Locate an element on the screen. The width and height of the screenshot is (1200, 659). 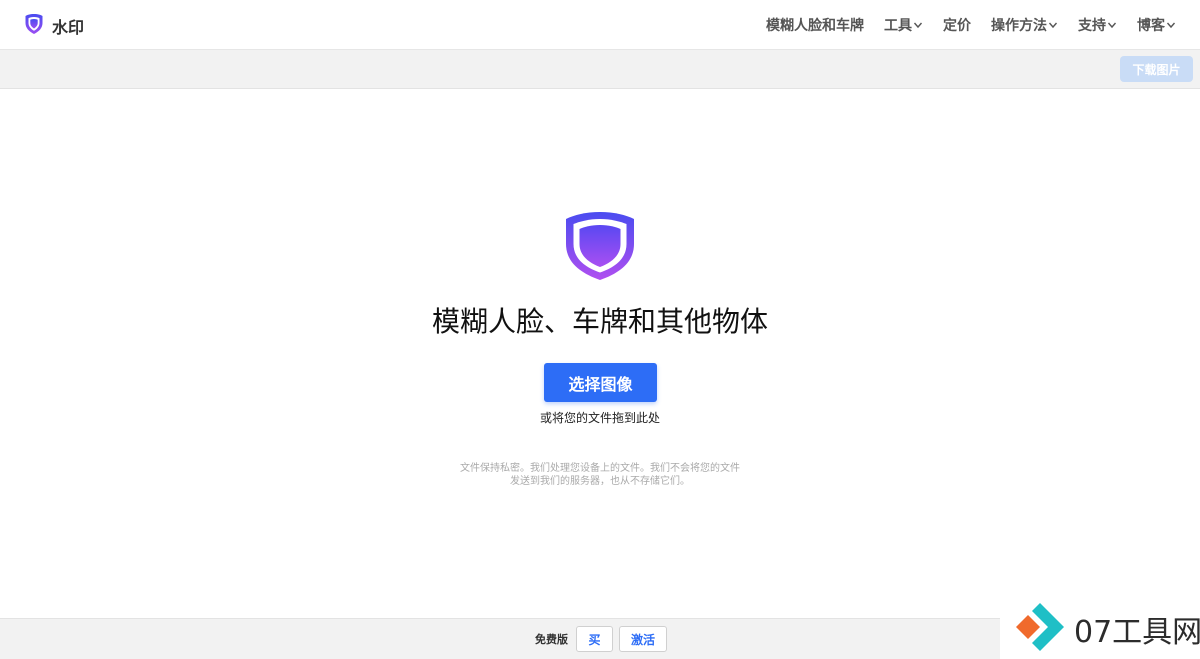
activate-button: 激活 is located at coordinates (643, 639).